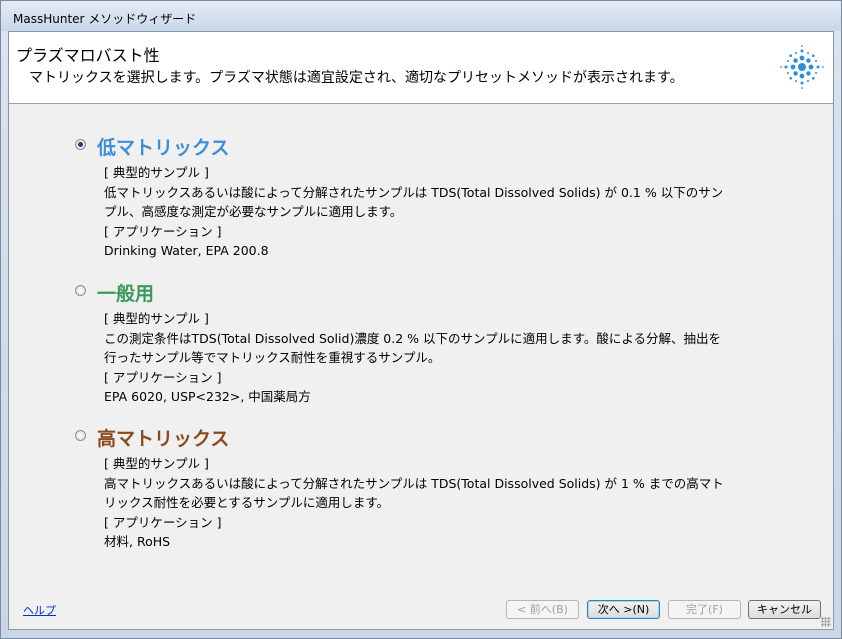  What do you see at coordinates (826, 622) in the screenshot?
I see `resize-grip` at bounding box center [826, 622].